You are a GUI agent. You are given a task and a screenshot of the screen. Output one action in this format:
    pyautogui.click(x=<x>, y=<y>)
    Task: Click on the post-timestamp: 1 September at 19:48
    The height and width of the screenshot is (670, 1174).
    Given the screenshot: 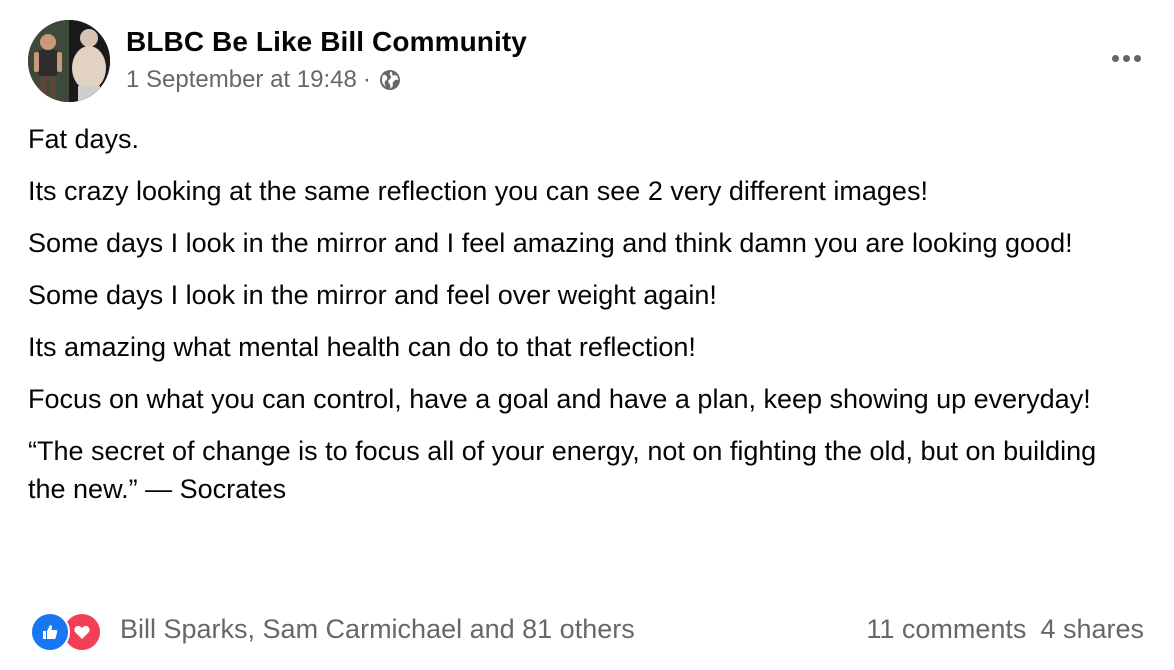 What is the action you would take?
    pyautogui.click(x=241, y=80)
    